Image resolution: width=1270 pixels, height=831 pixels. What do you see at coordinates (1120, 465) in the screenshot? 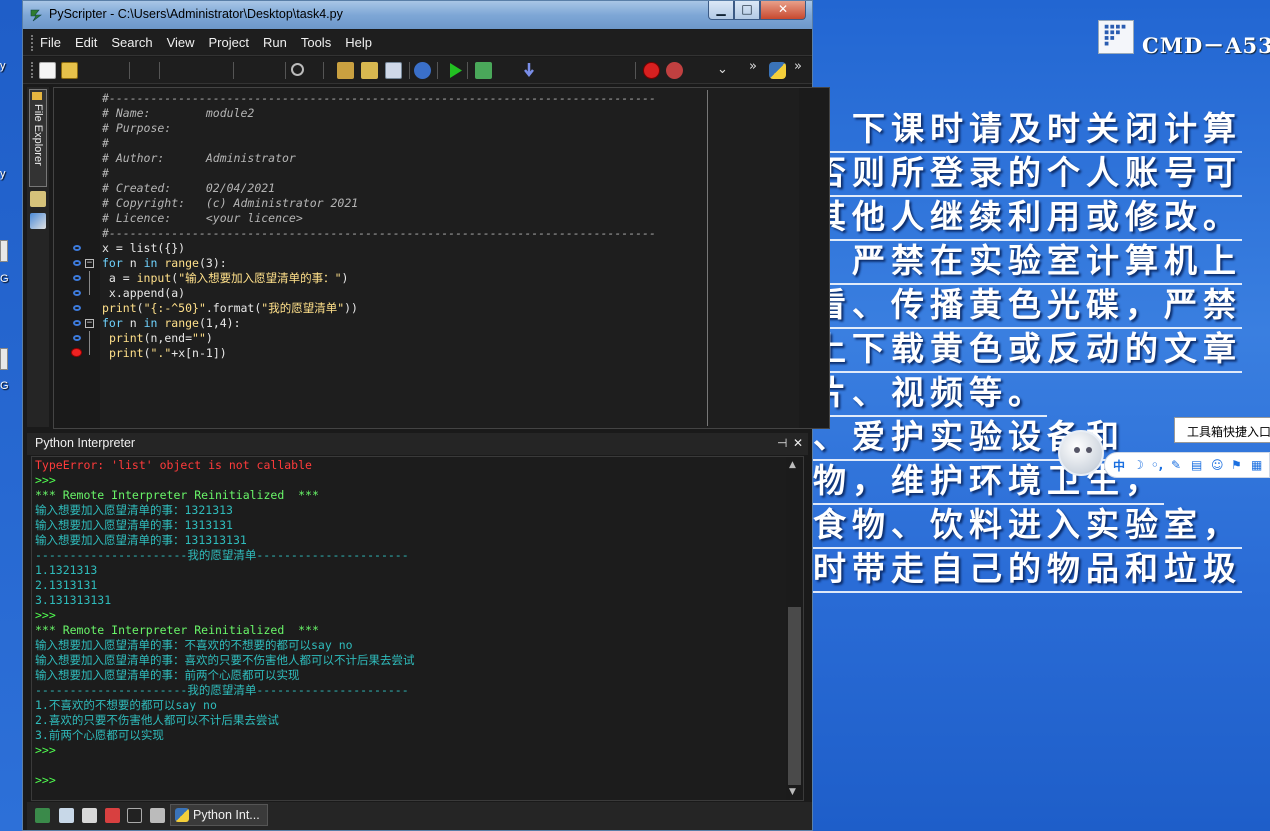
I see `toolbox-item: 中` at bounding box center [1120, 465].